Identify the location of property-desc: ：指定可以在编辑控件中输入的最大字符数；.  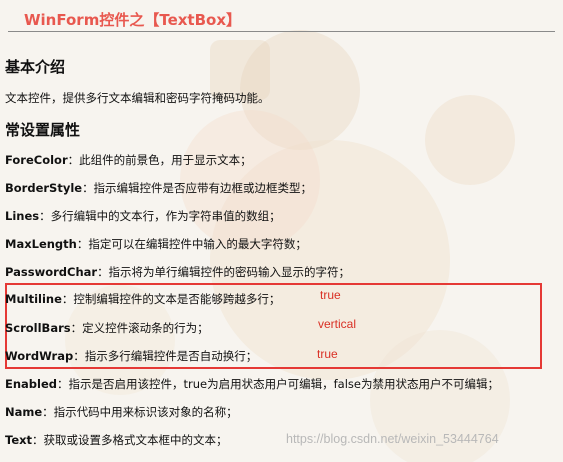
(191, 244).